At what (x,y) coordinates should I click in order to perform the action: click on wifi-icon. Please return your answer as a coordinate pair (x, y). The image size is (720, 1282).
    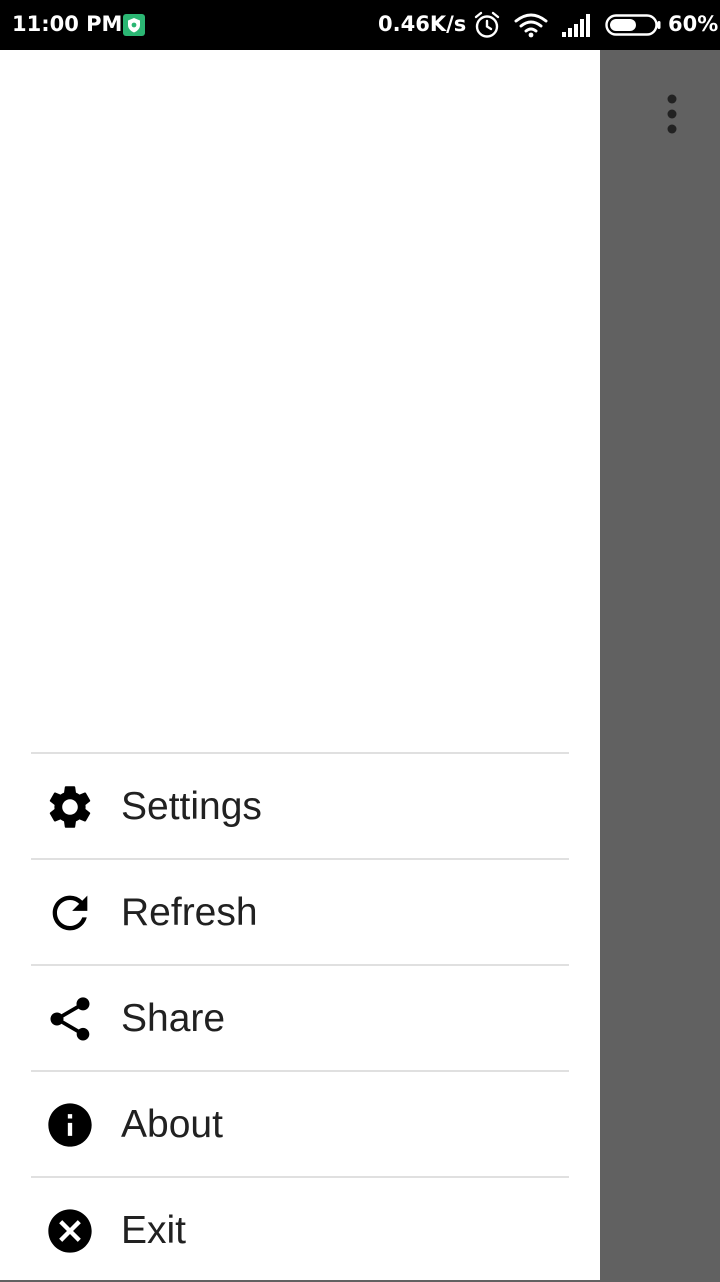
    Looking at the image, I should click on (531, 25).